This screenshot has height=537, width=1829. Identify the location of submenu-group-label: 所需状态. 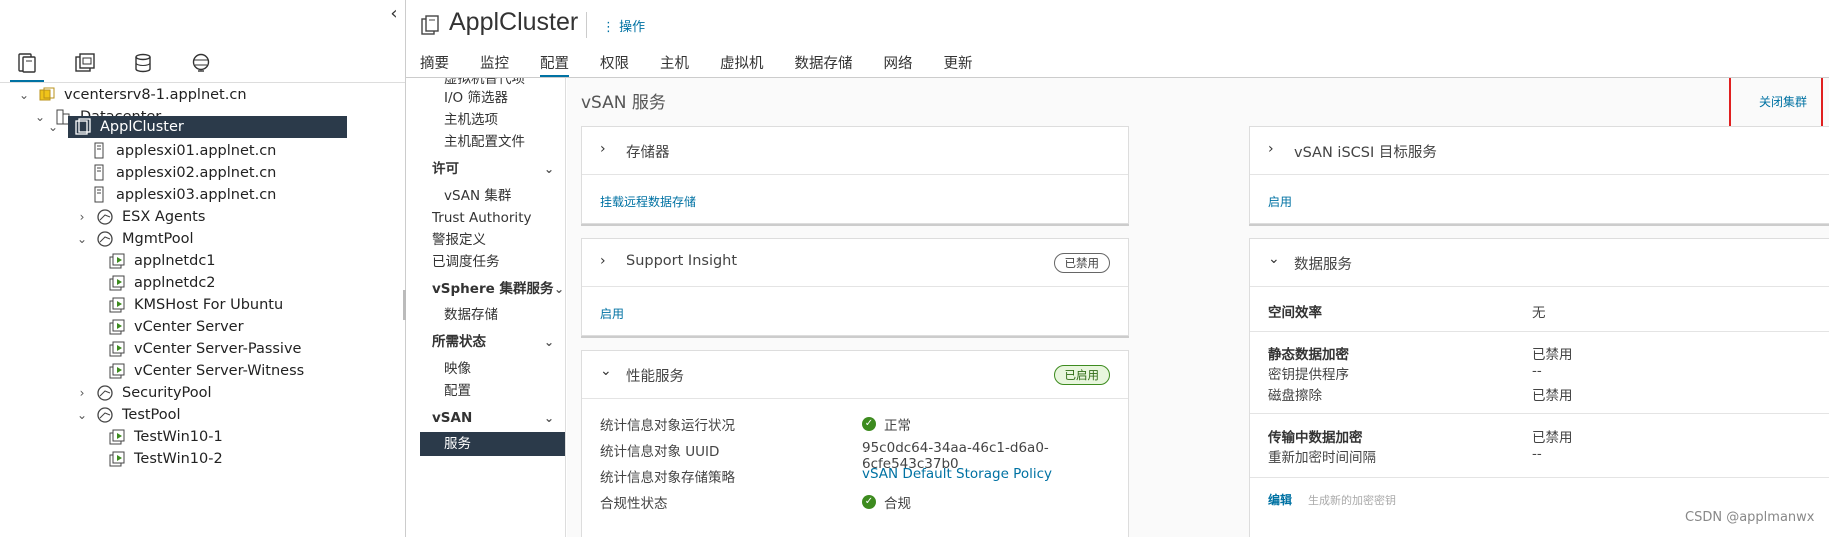
(459, 342).